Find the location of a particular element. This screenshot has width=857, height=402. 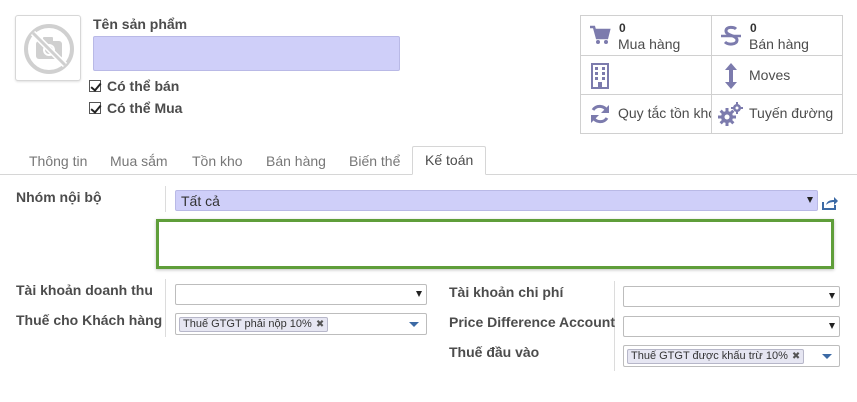

can-be-purchased-label: Có thể Mua is located at coordinates (145, 108).